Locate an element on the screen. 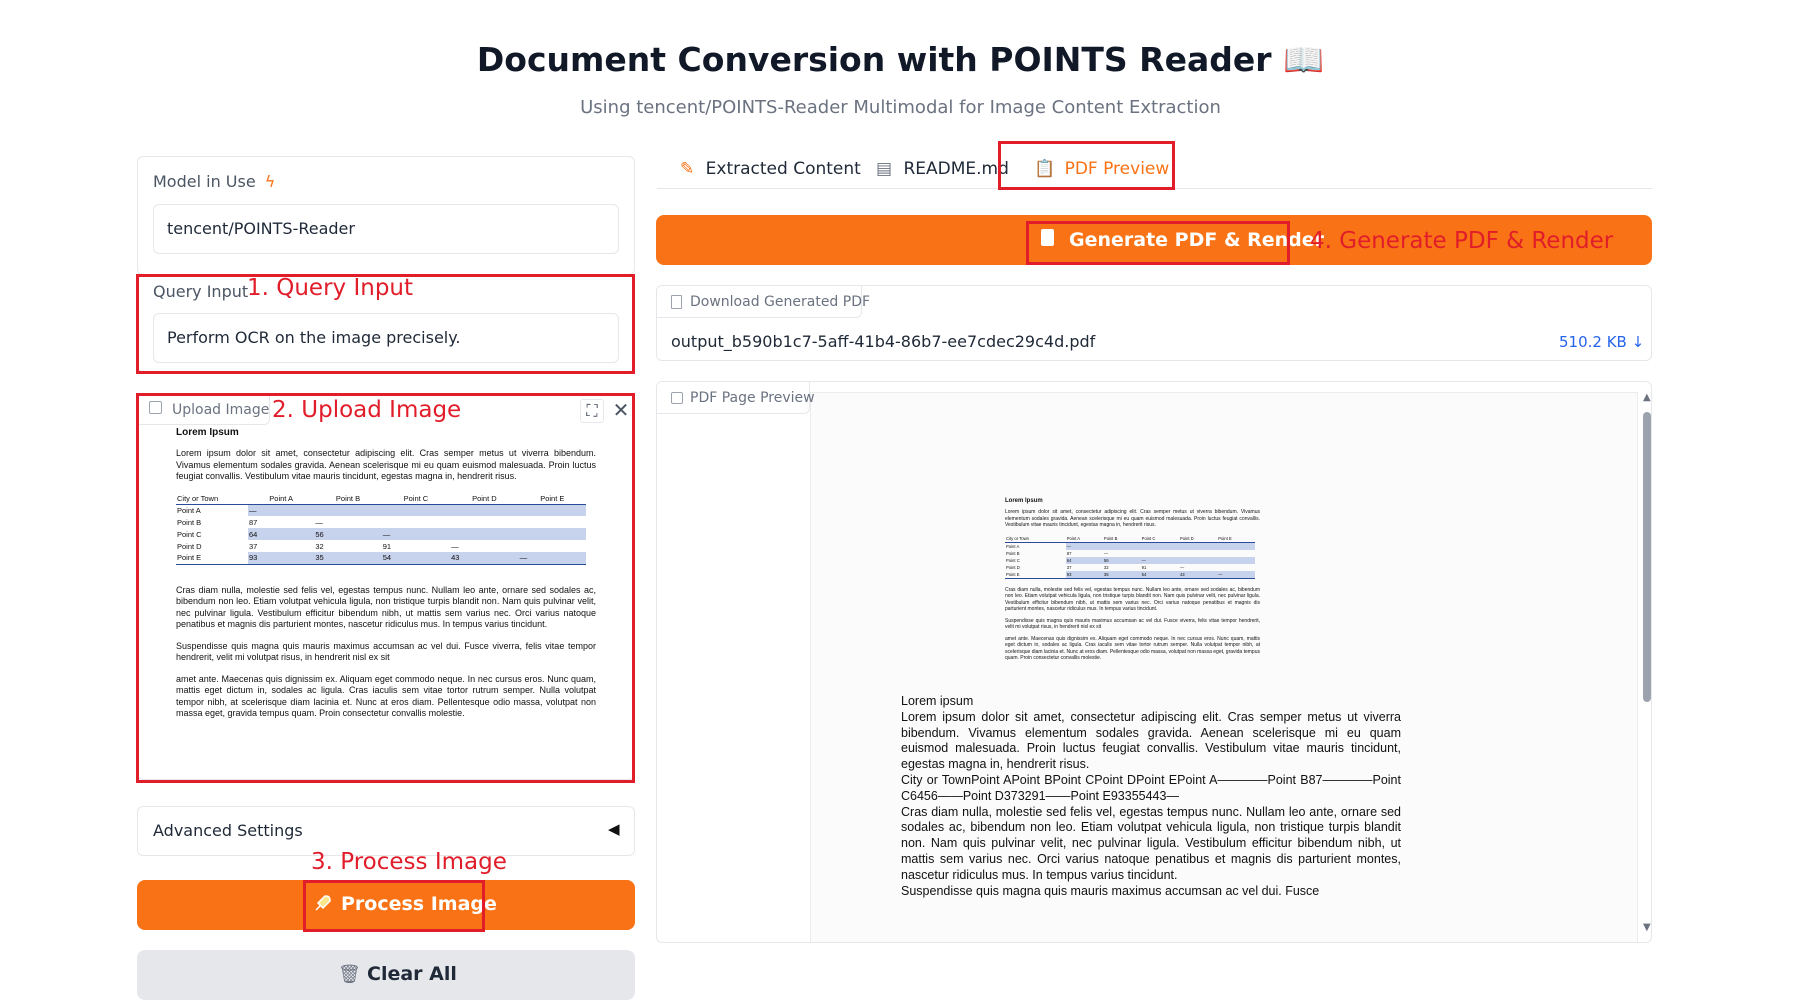 Image resolution: width=1801 pixels, height=1006 pixels. preview-scrollbar: ▲ ▼ is located at coordinates (1646, 667).